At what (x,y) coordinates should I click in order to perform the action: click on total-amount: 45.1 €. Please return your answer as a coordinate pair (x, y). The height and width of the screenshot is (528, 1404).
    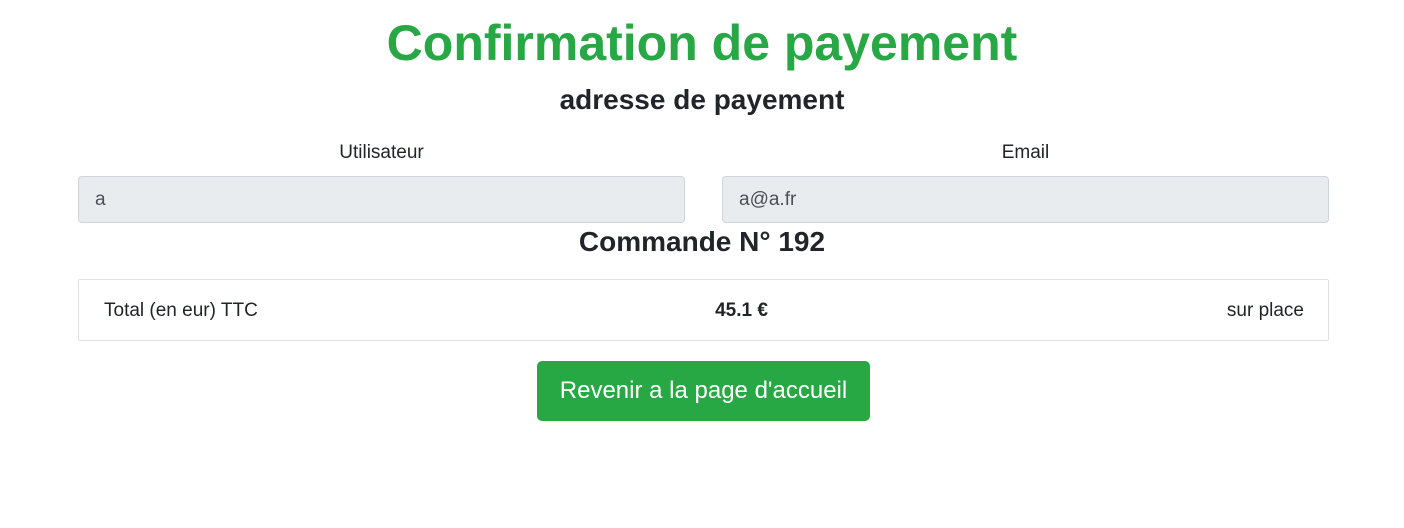
    Looking at the image, I should click on (741, 310).